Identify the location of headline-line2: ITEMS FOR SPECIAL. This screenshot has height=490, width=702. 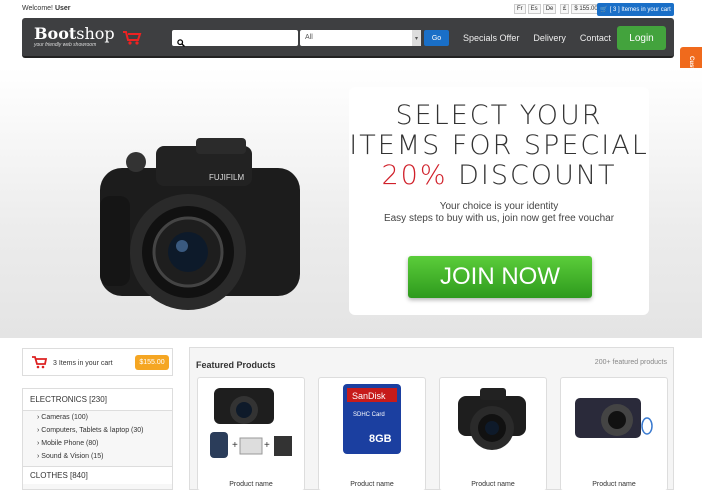
(499, 145).